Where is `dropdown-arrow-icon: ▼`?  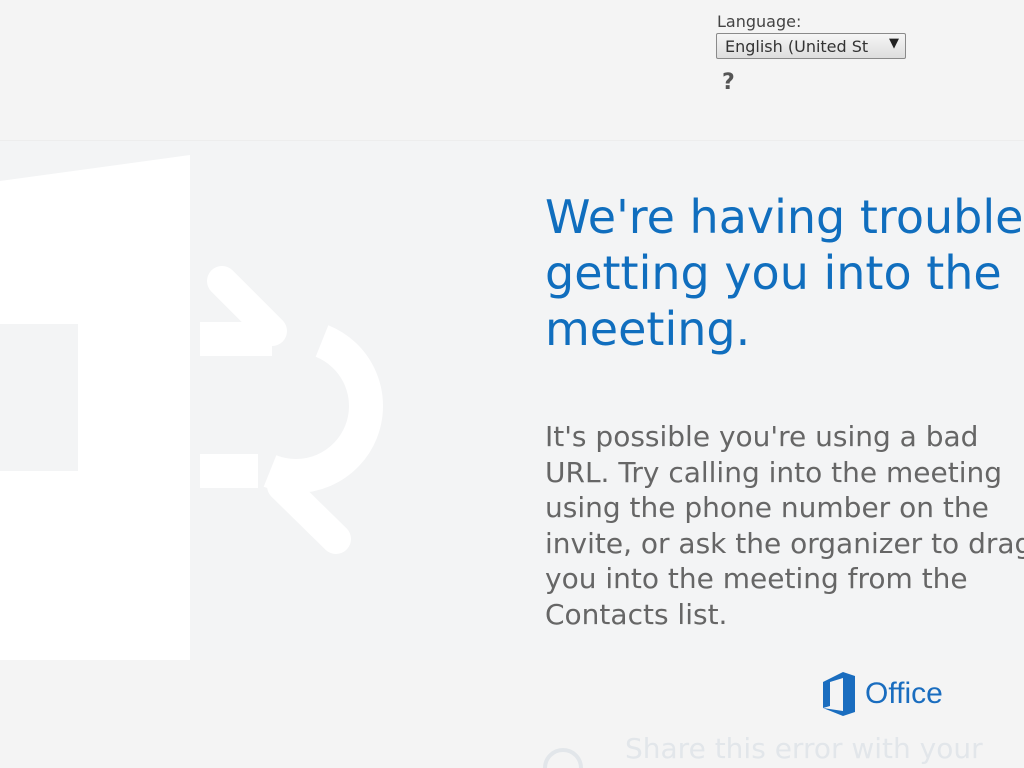 dropdown-arrow-icon: ▼ is located at coordinates (894, 43).